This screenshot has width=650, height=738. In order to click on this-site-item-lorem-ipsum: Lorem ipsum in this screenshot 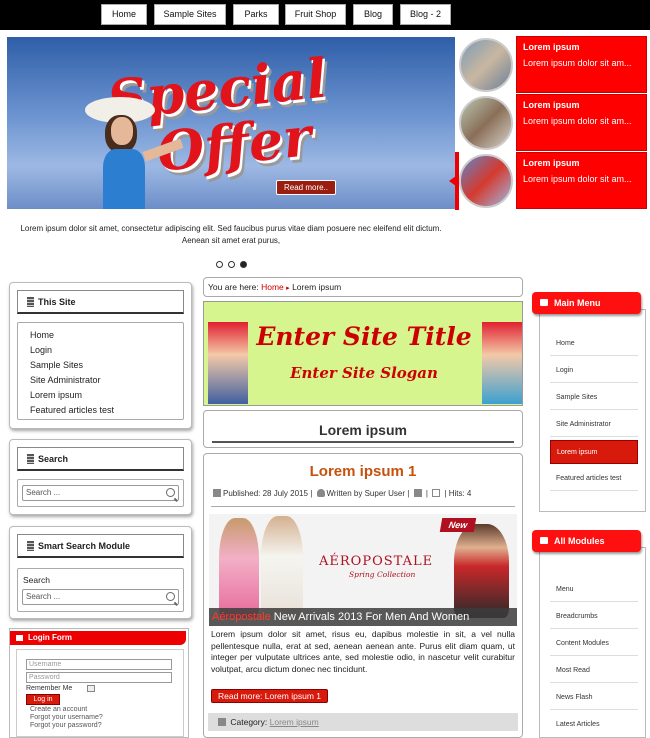, I will do `click(72, 395)`.